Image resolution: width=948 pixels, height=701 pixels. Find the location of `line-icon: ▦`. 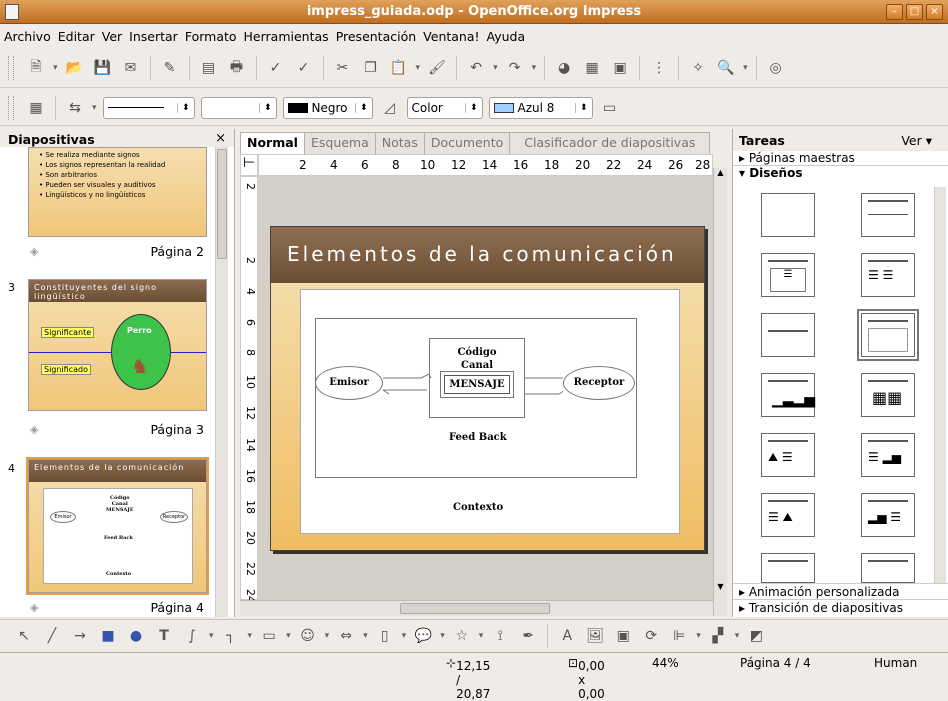

line-icon: ▦ is located at coordinates (36, 108).